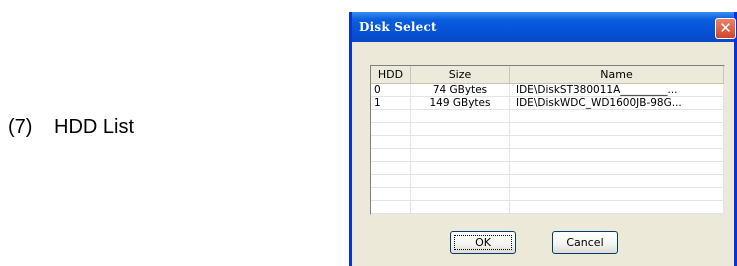 The height and width of the screenshot is (266, 737). I want to click on ok-button: OK, so click(483, 242).